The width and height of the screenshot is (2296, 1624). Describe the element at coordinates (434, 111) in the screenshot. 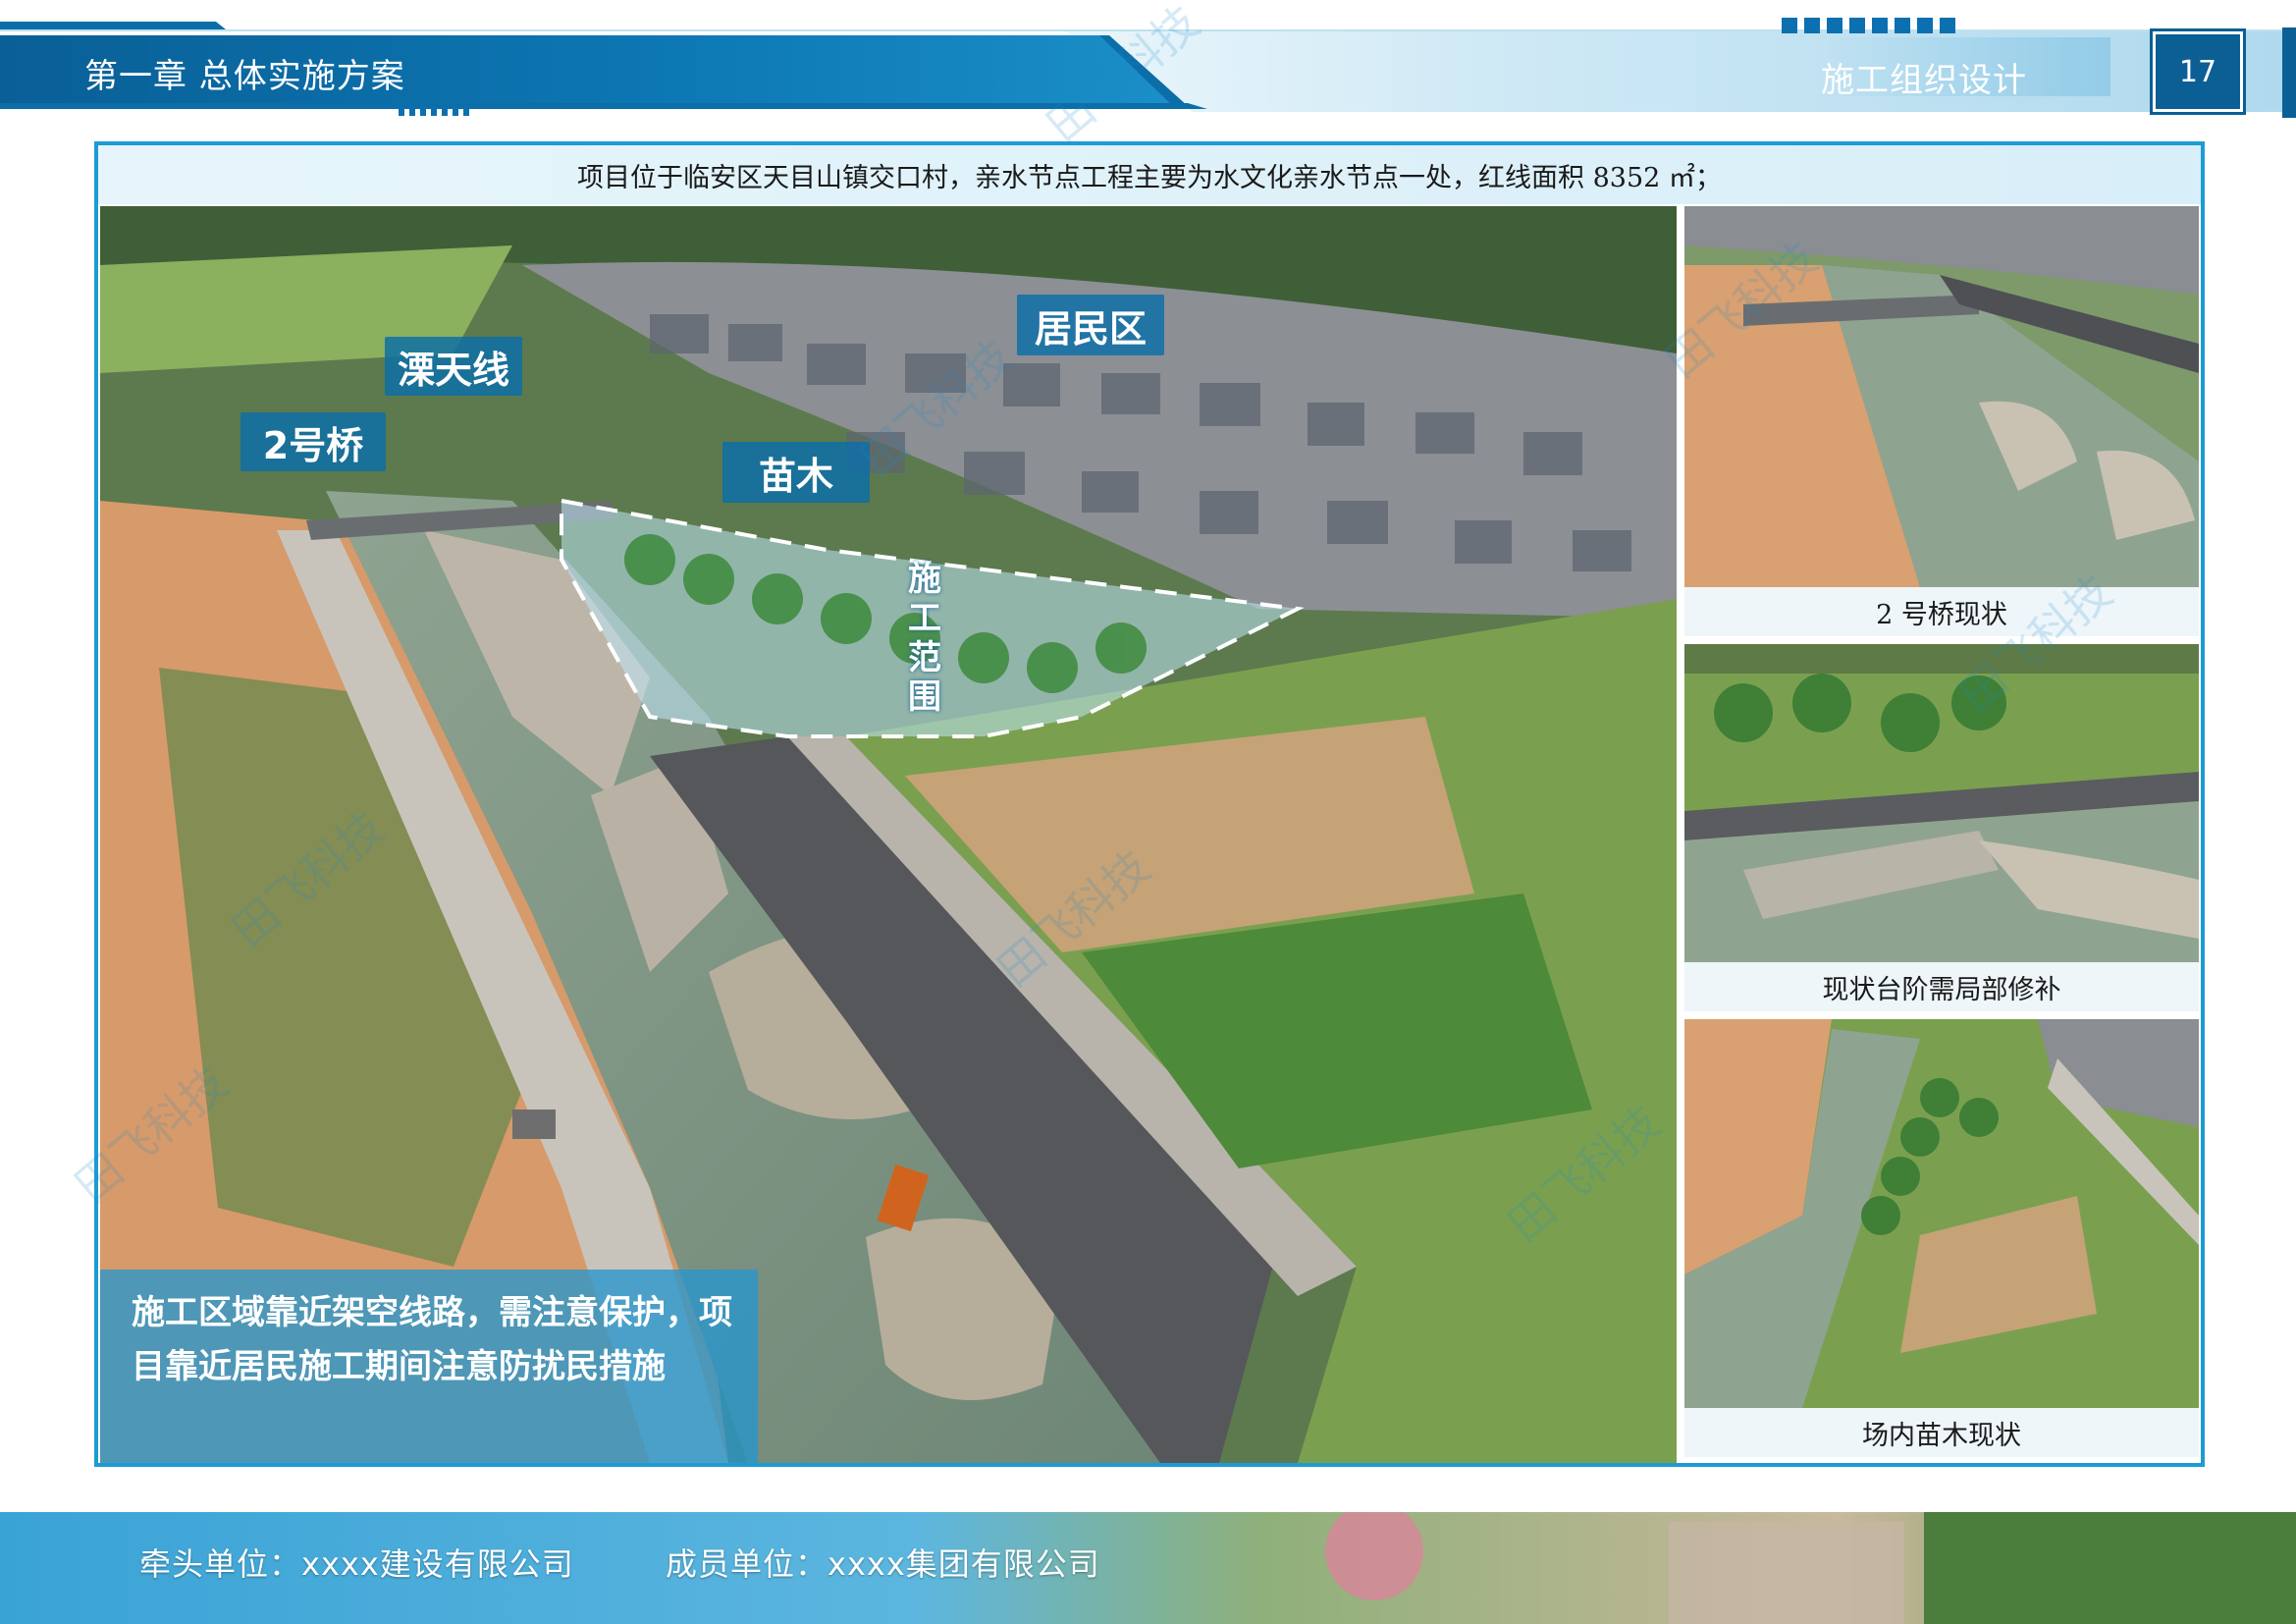

I see `header-small-dashes` at that location.